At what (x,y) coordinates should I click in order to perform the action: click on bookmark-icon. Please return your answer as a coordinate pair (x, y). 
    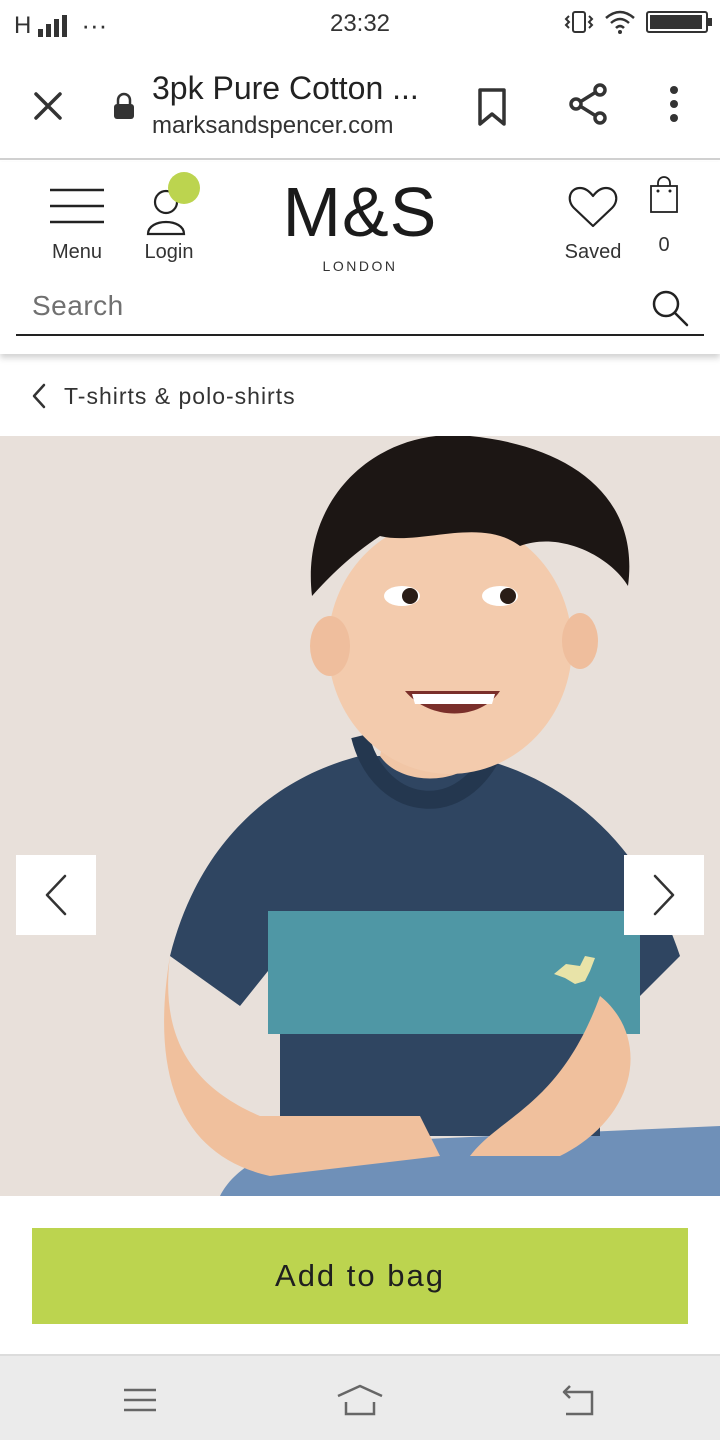
    Looking at the image, I should click on (492, 106).